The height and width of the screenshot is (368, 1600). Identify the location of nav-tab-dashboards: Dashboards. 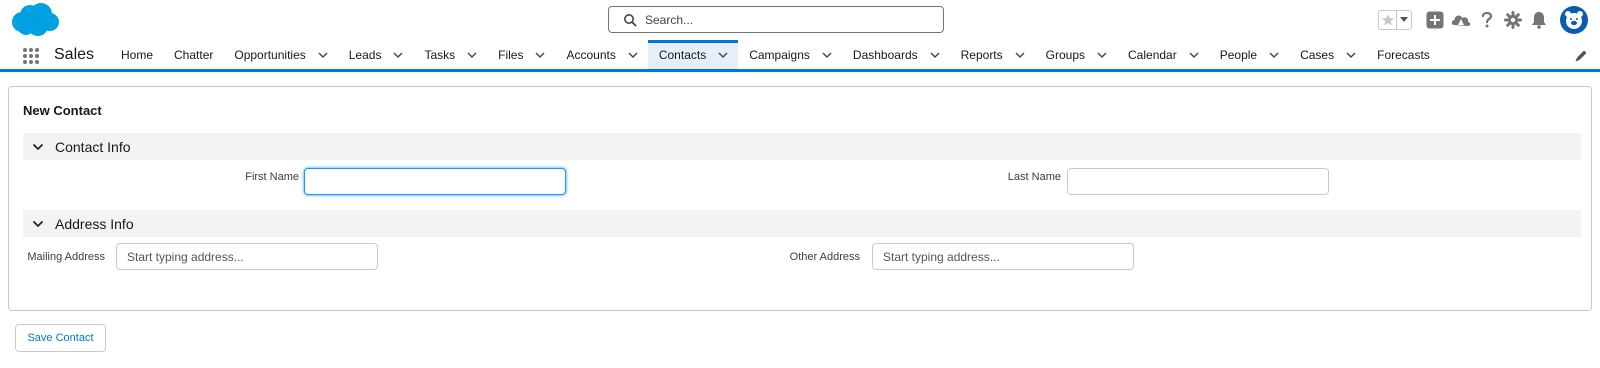
(896, 54).